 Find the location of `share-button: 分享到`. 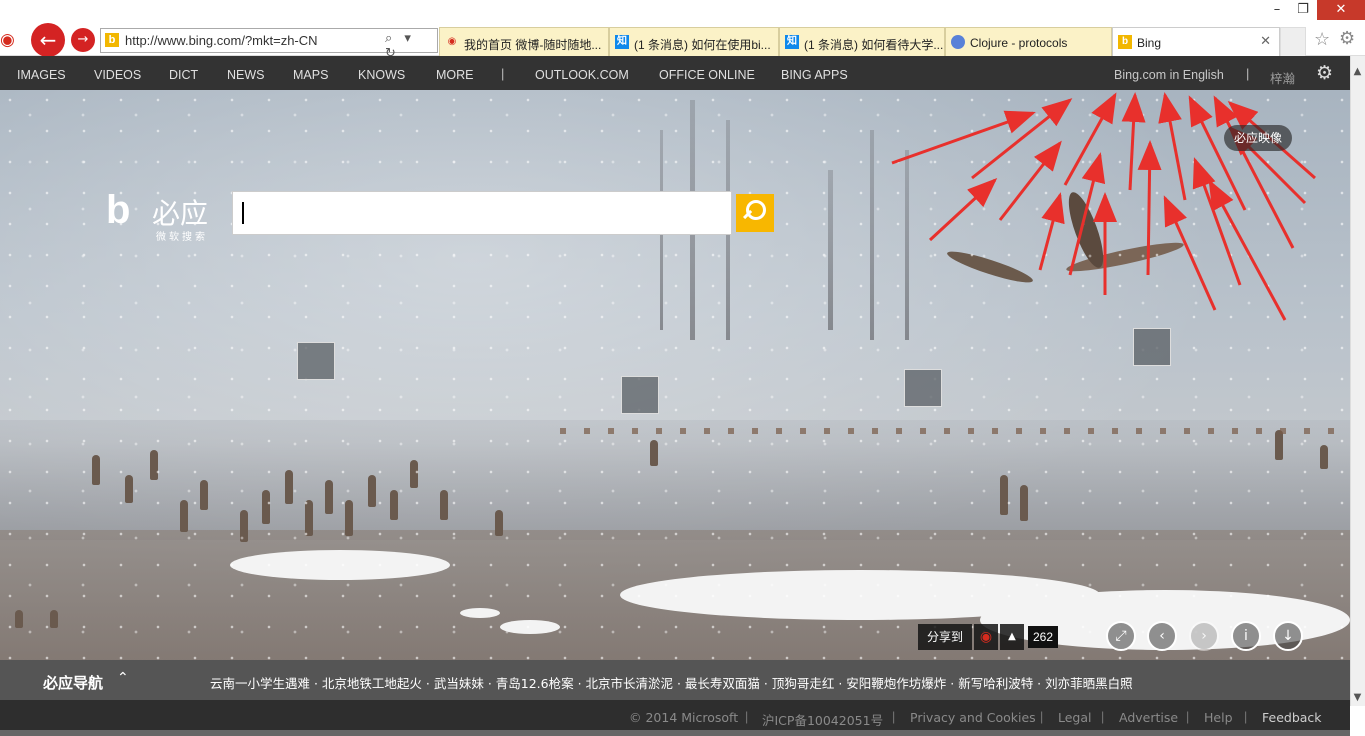

share-button: 分享到 is located at coordinates (945, 637).